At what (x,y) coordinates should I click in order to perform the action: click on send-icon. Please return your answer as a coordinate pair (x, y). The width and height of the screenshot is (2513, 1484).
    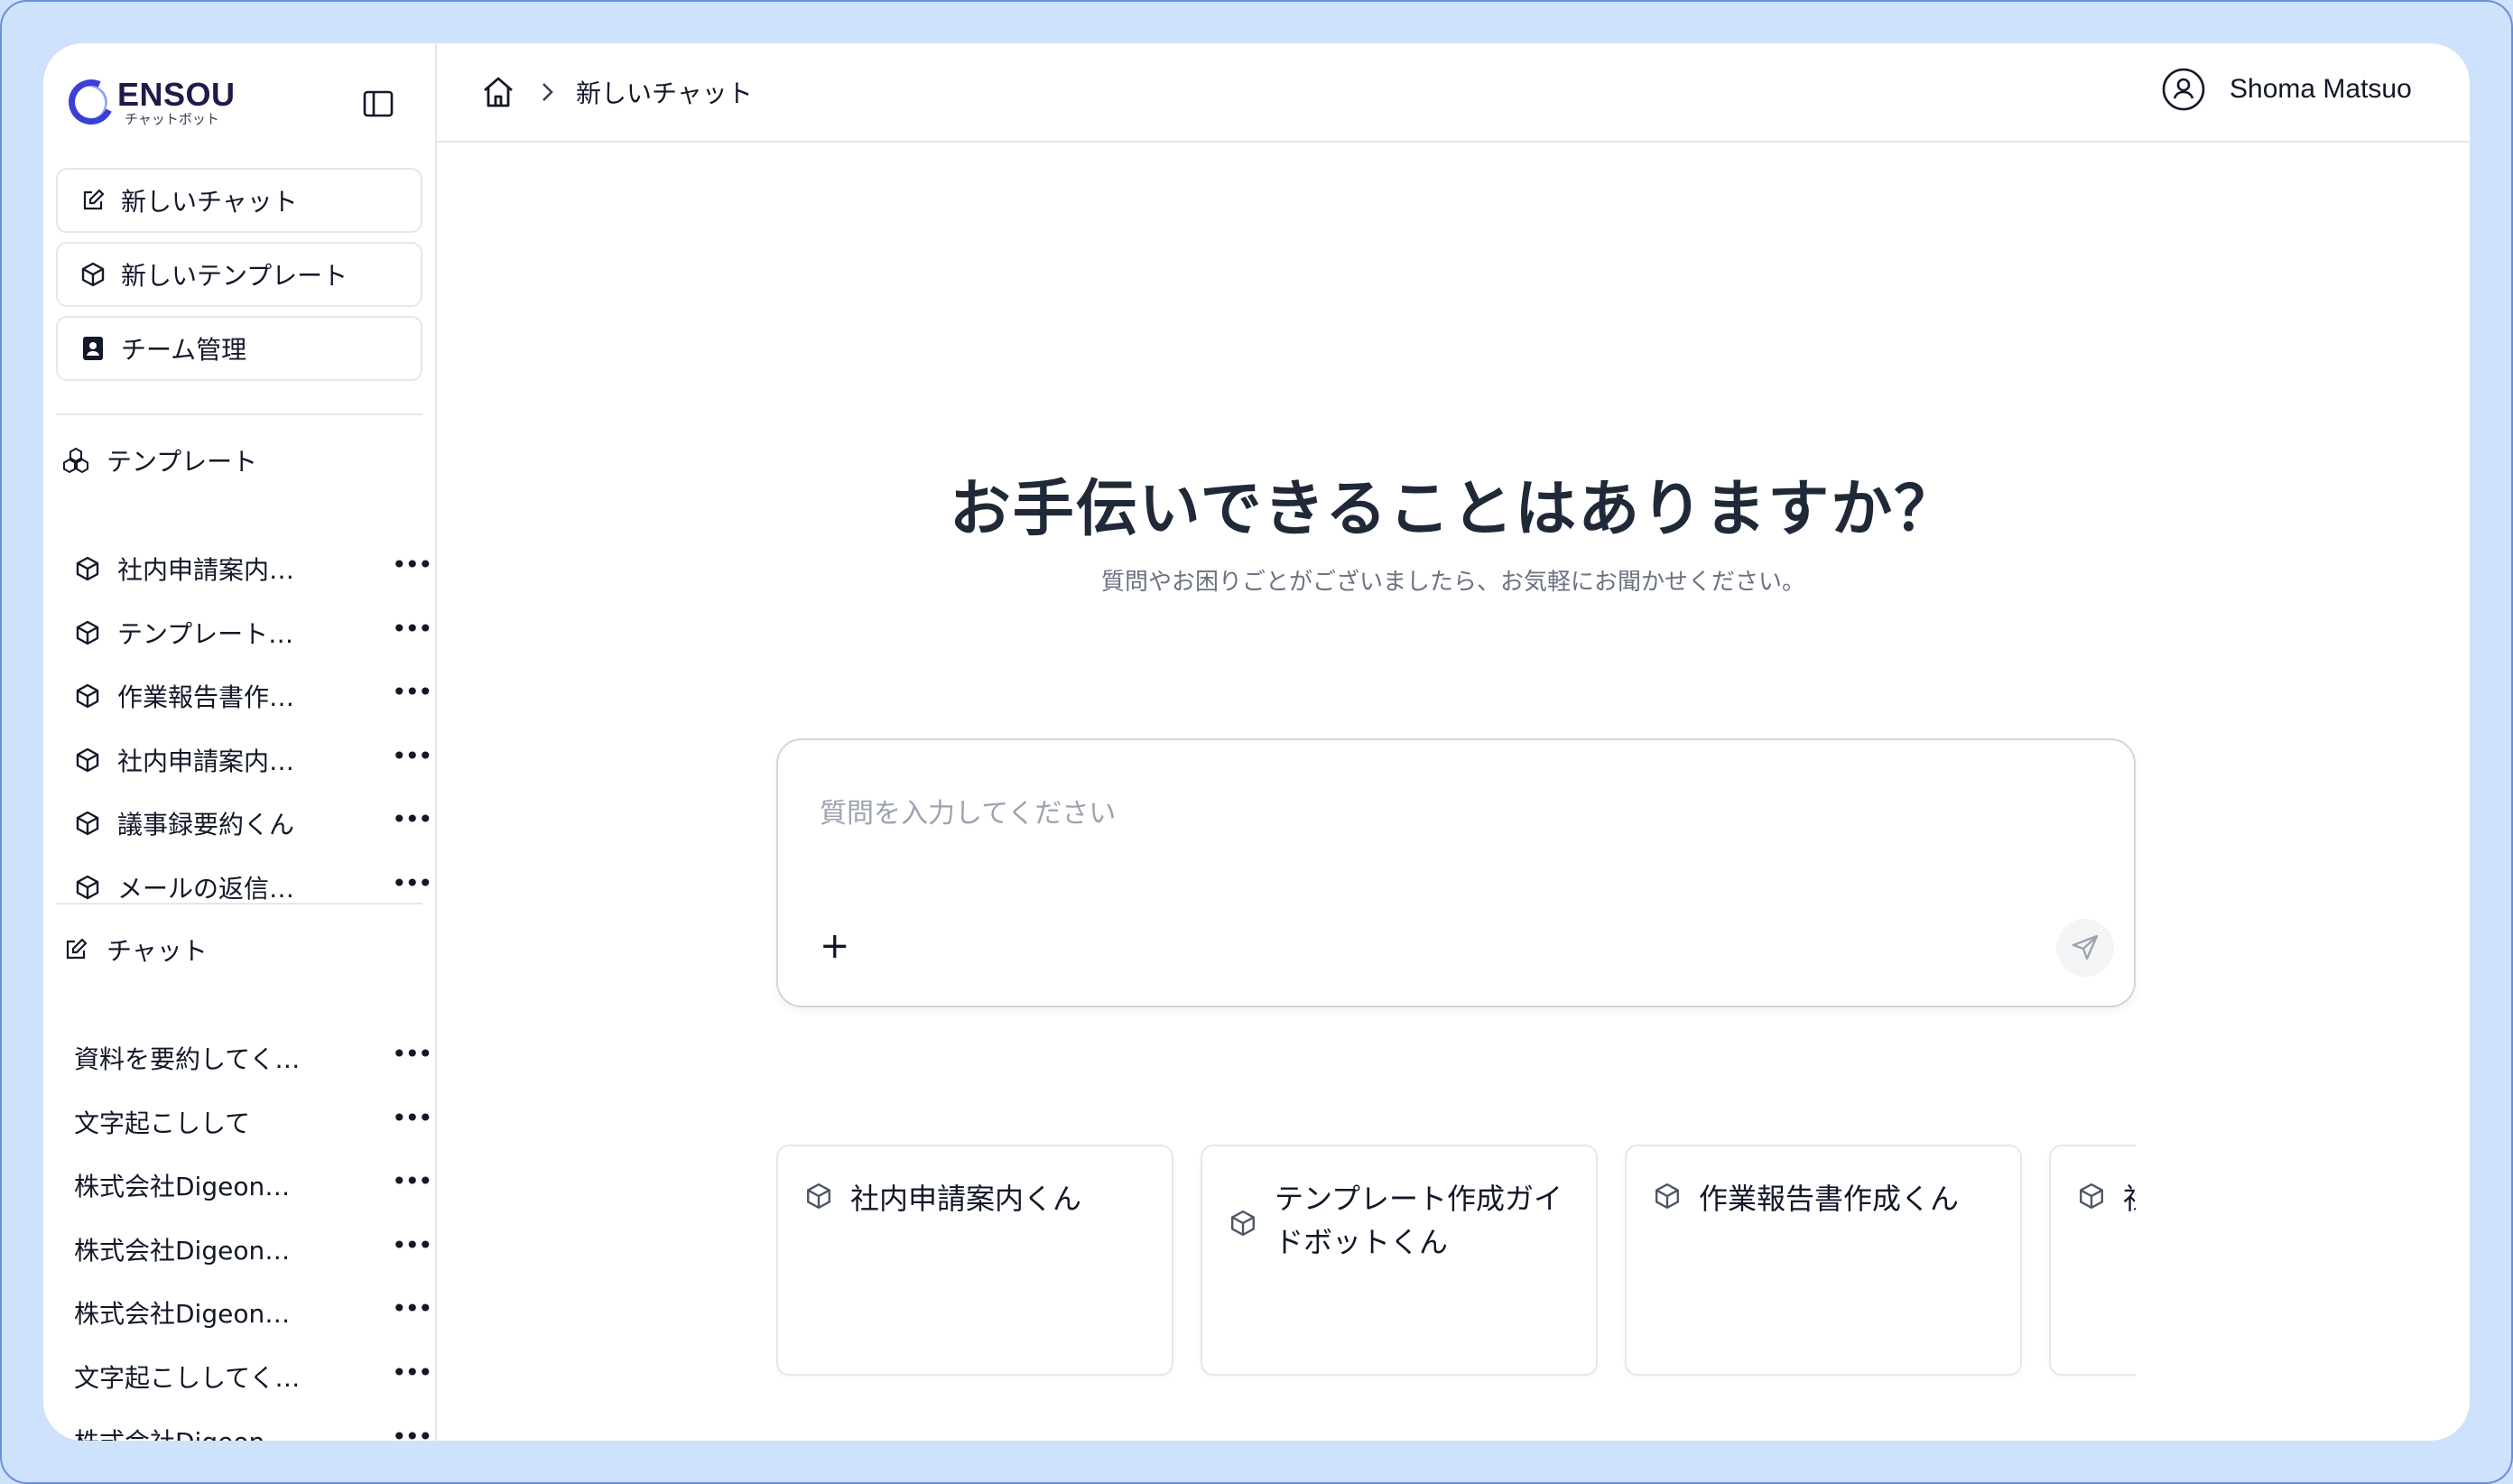
    Looking at the image, I should click on (2086, 947).